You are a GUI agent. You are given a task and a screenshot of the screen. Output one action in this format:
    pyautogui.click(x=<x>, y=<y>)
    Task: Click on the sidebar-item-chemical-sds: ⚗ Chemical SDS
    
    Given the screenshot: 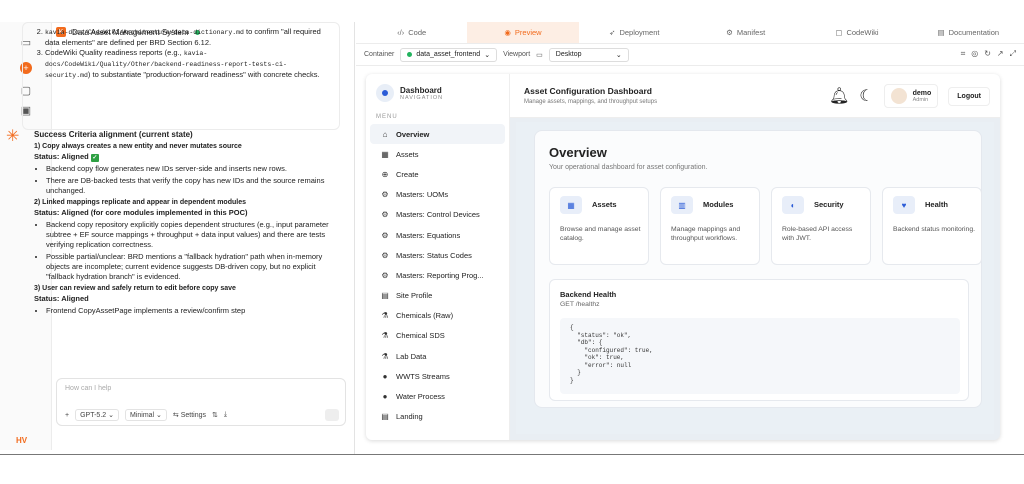 What is the action you would take?
    pyautogui.click(x=437, y=336)
    